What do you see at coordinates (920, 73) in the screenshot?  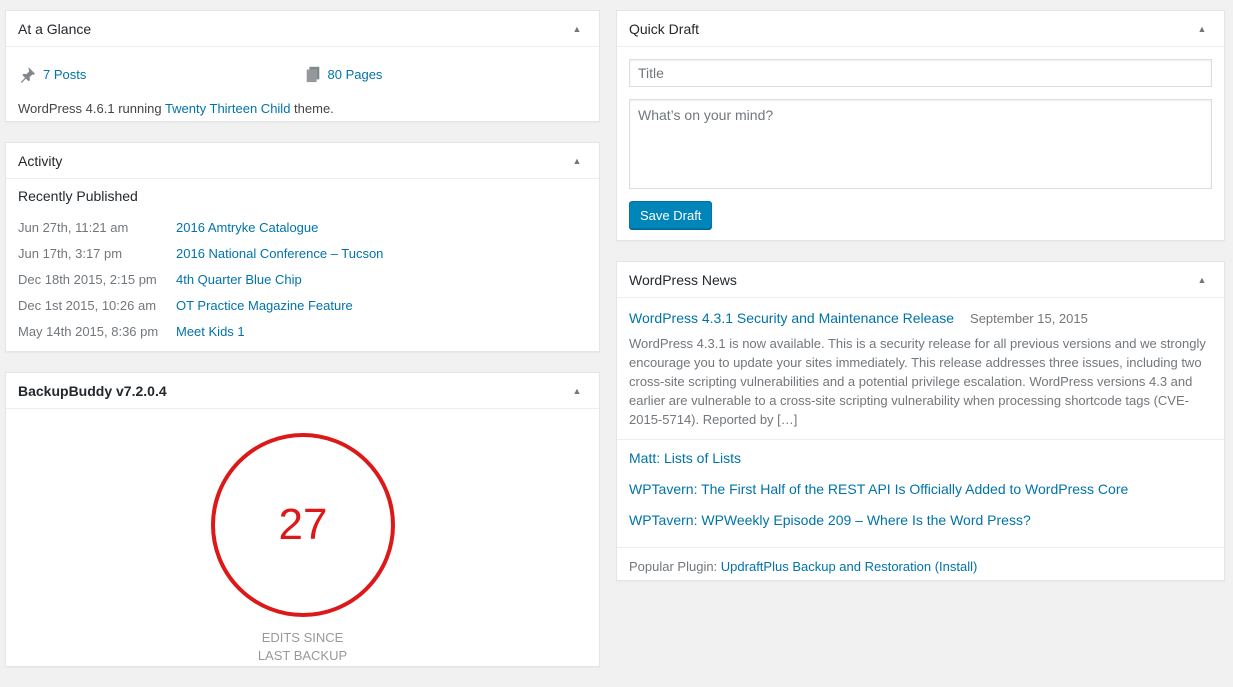 I see `draft-title-input` at bounding box center [920, 73].